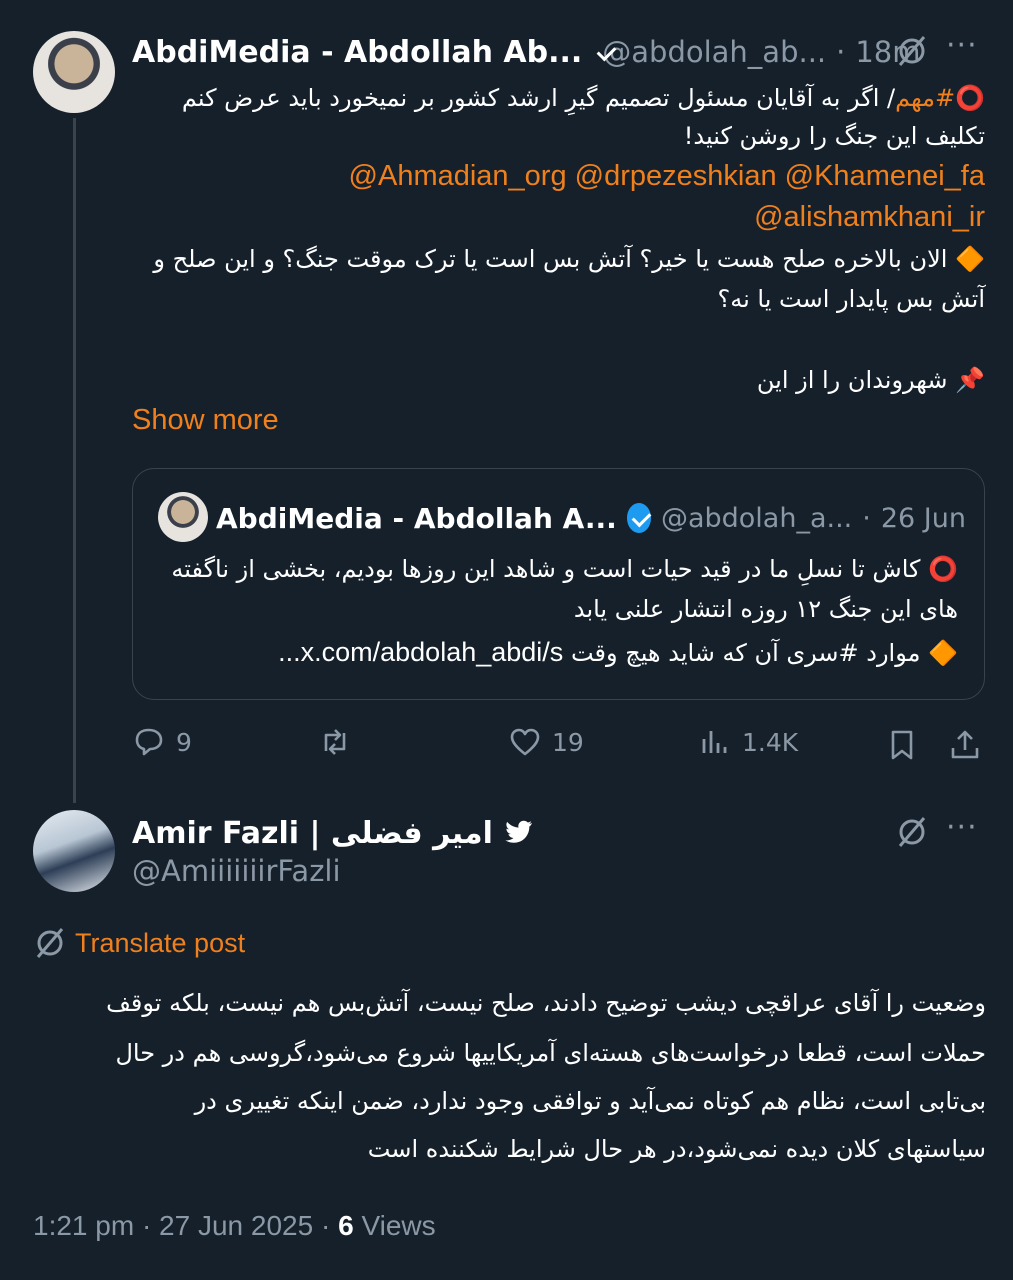 Image resolution: width=1013 pixels, height=1280 pixels. What do you see at coordinates (74, 851) in the screenshot?
I see `reply-author-avatar` at bounding box center [74, 851].